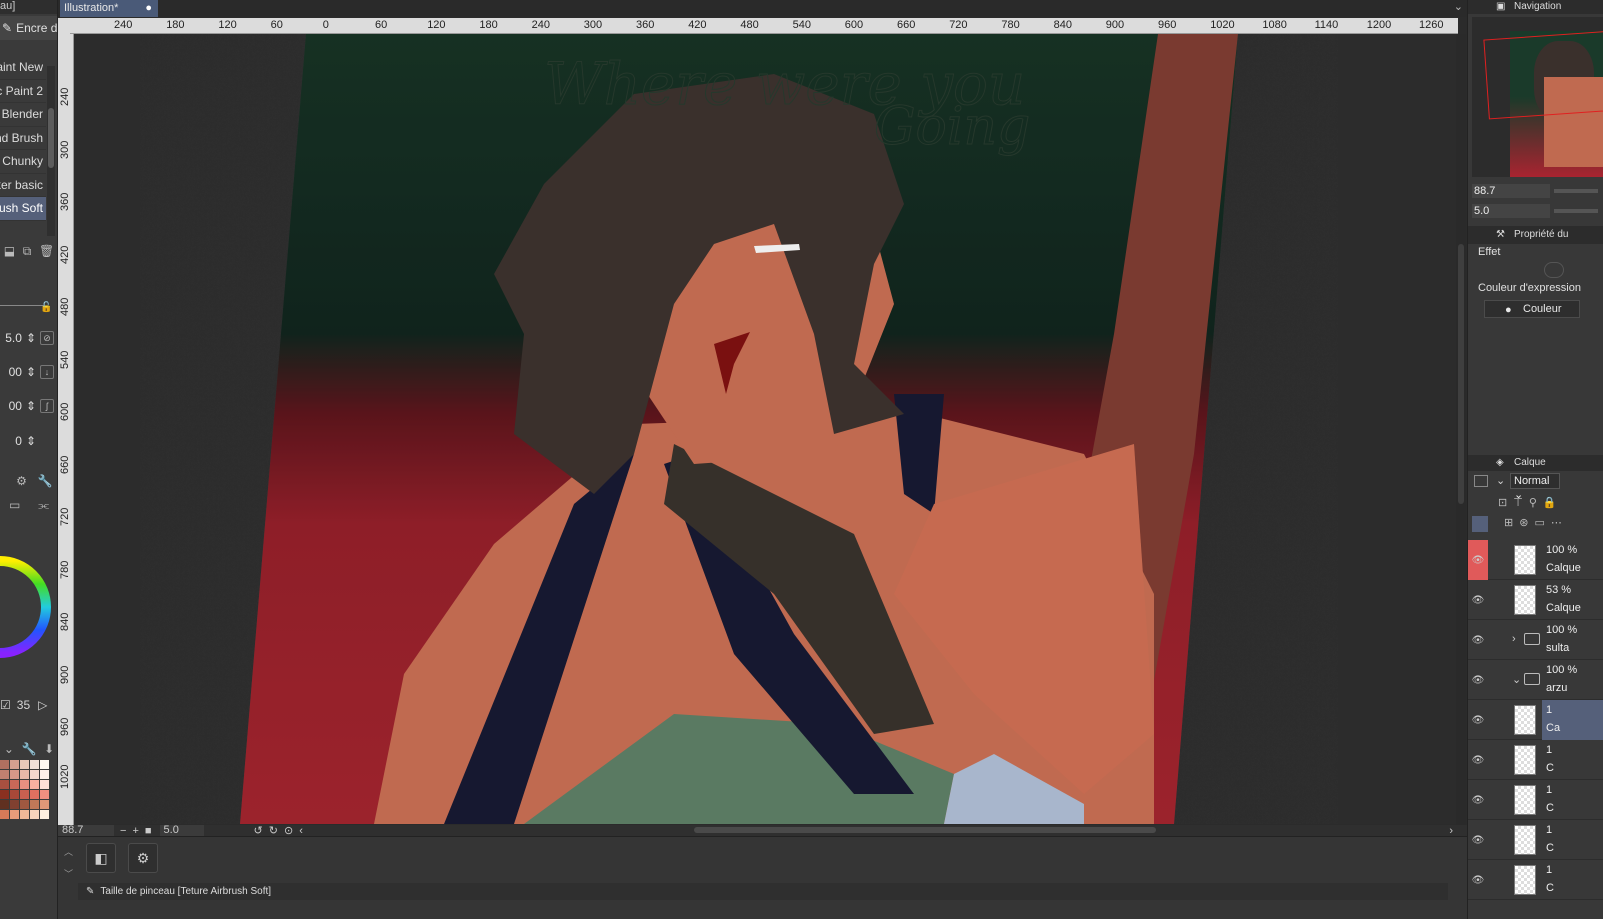 Image resolution: width=1603 pixels, height=919 pixels. Describe the element at coordinates (143, 858) in the screenshot. I see `settings-button: ⚙` at that location.